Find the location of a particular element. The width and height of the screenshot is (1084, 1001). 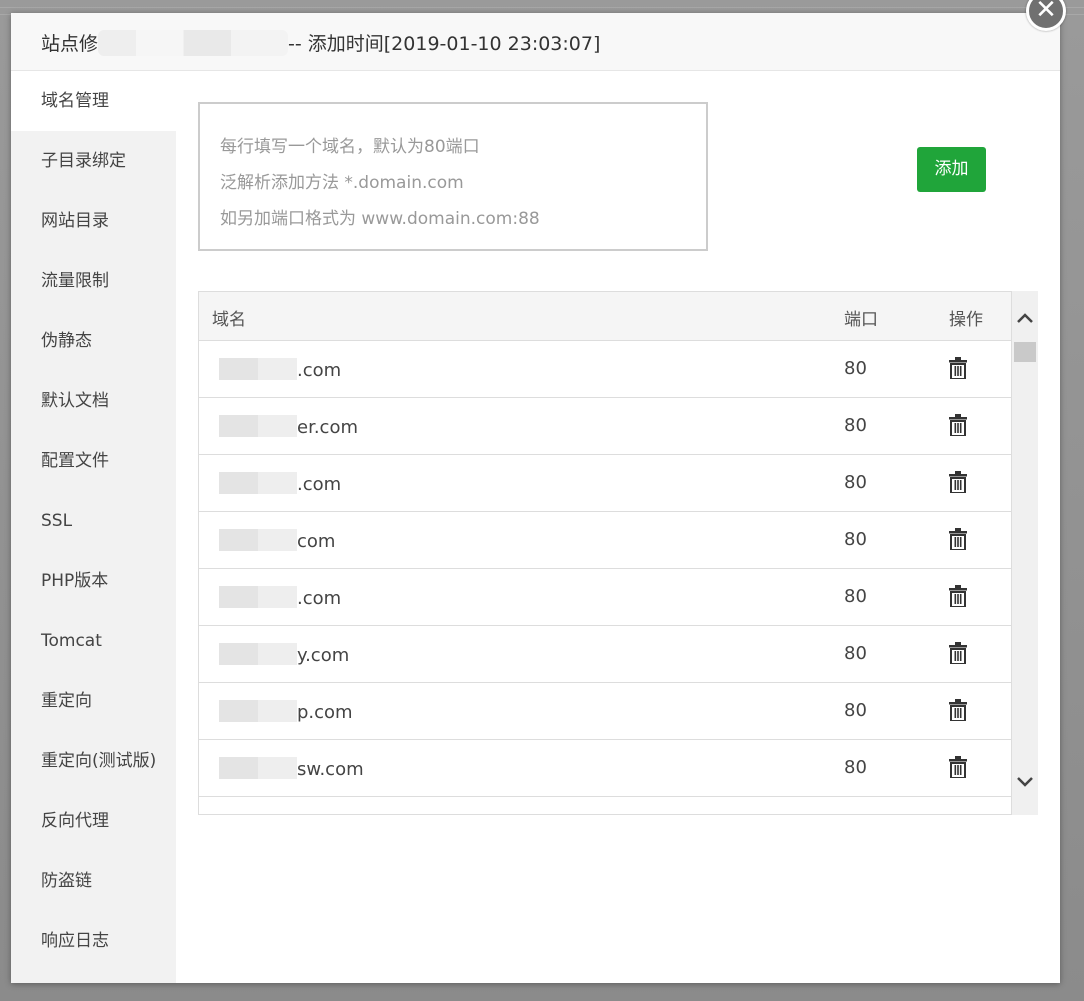

add-domain-button: 添加 is located at coordinates (951, 169).